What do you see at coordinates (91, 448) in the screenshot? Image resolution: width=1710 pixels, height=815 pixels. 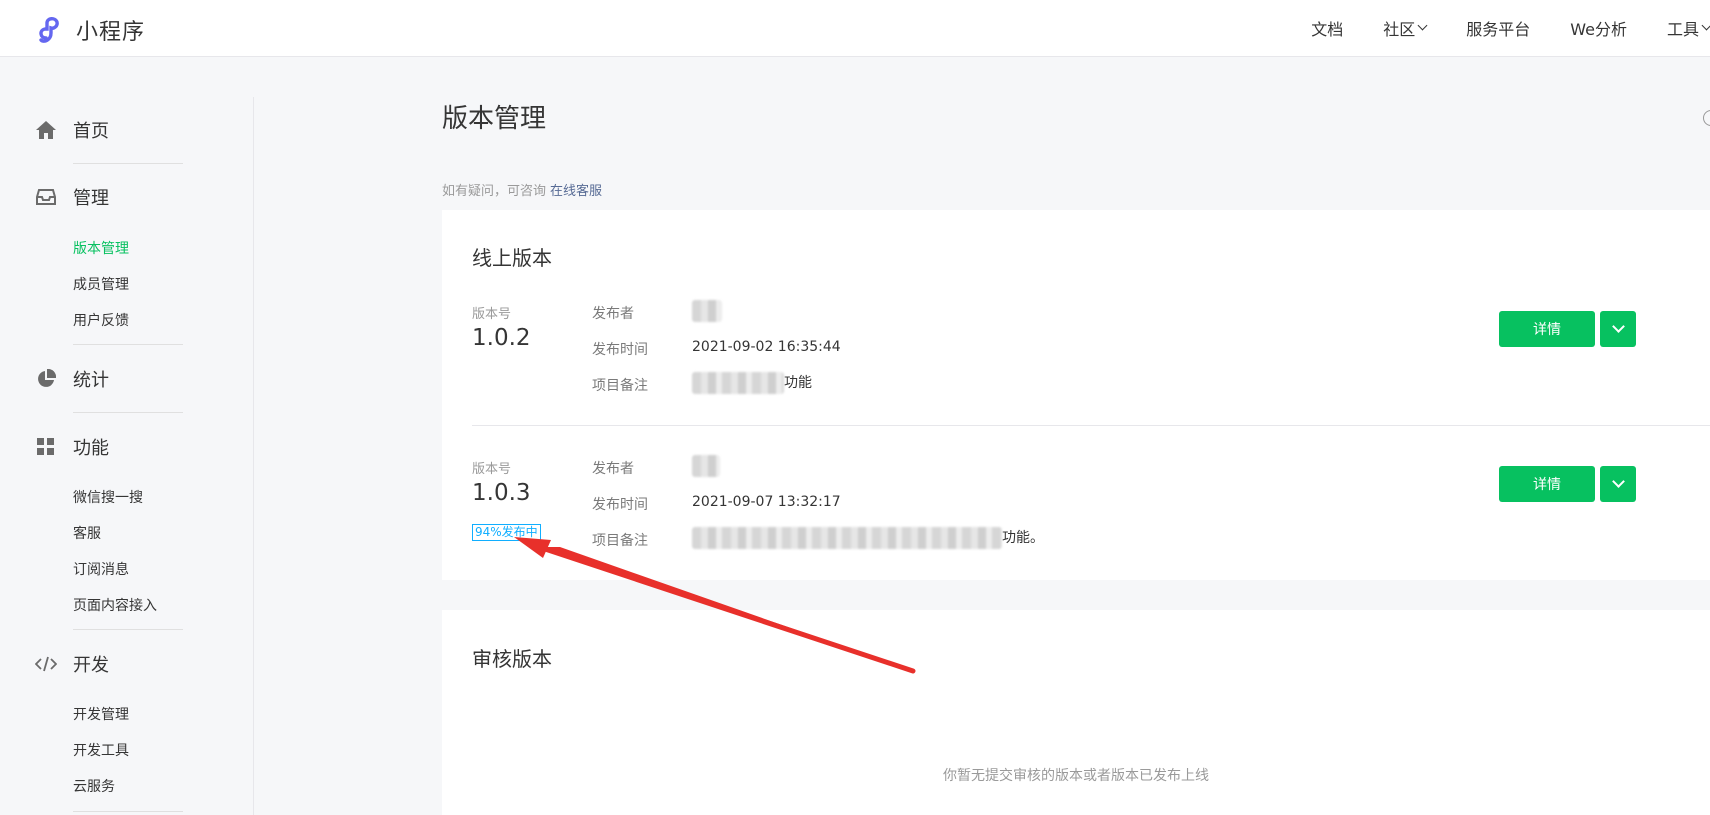 I see `sidebar-item-features-label: 功能` at bounding box center [91, 448].